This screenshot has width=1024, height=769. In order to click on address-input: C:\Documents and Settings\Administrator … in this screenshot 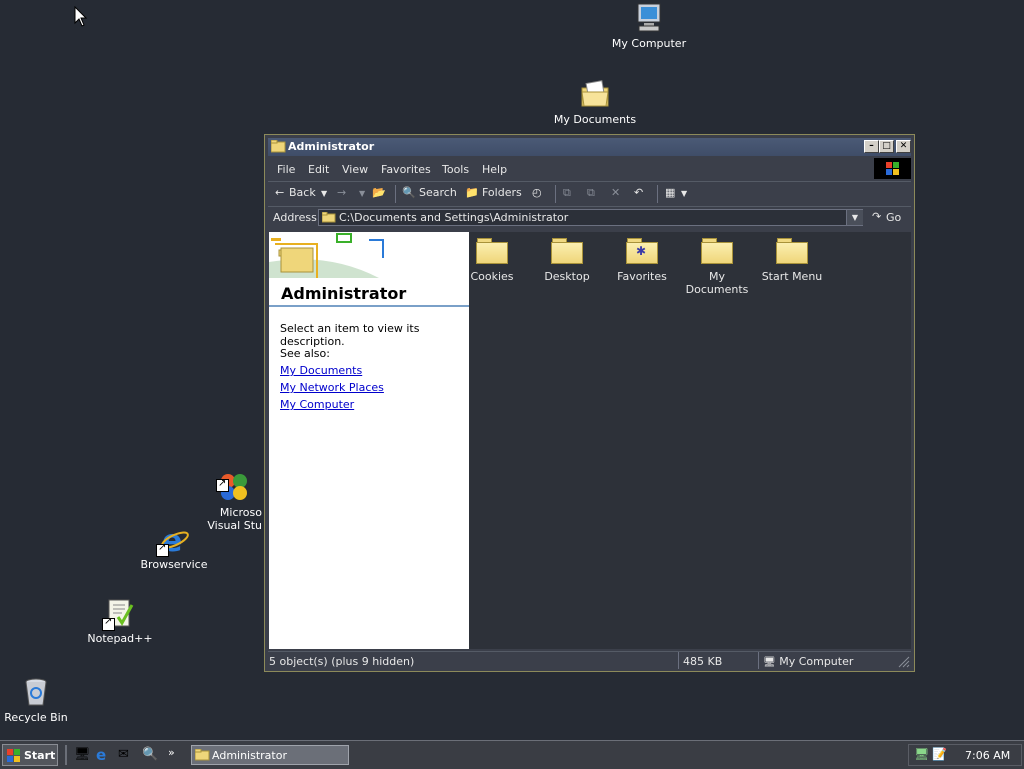, I will do `click(590, 217)`.